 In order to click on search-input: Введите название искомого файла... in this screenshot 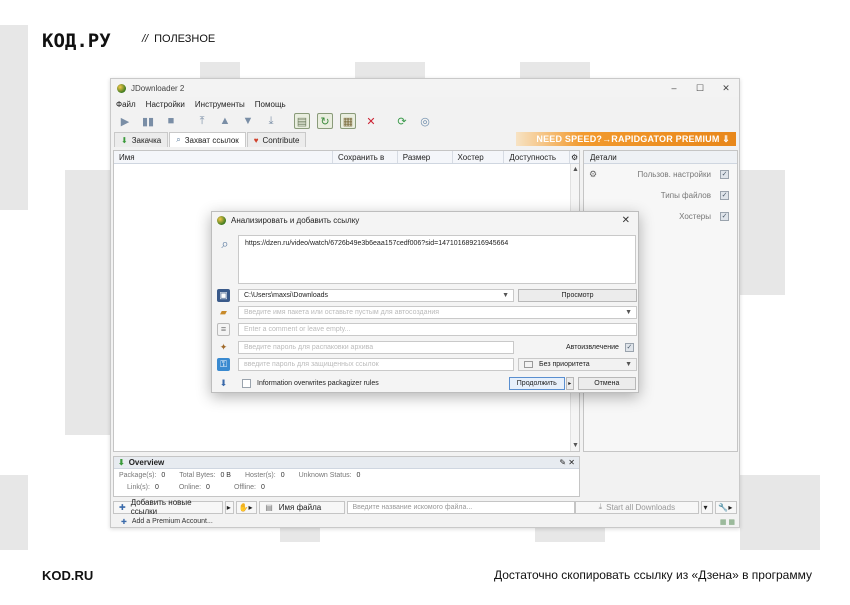, I will do `click(461, 507)`.